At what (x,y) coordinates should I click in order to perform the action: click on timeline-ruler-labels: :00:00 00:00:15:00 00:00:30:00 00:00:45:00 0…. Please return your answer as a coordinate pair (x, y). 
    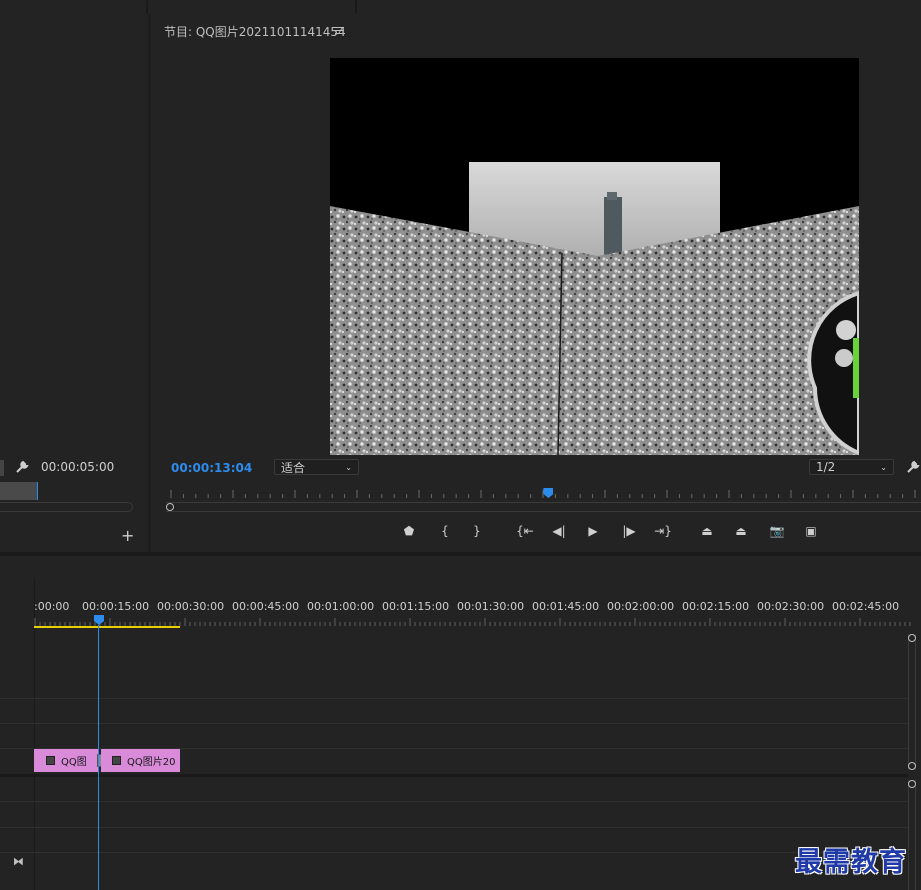
    Looking at the image, I should click on (460, 607).